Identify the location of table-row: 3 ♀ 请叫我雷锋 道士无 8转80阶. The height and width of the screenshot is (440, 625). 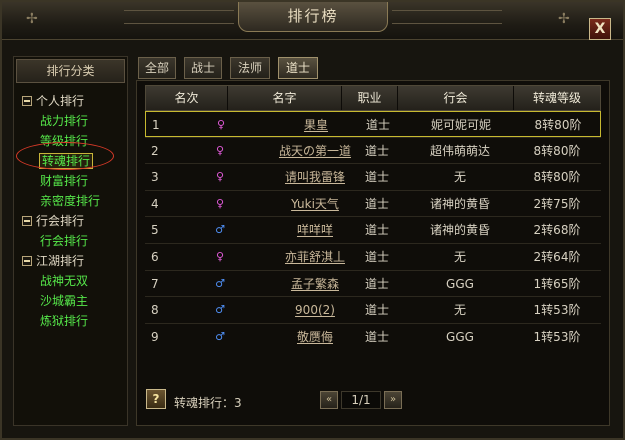
(373, 177).